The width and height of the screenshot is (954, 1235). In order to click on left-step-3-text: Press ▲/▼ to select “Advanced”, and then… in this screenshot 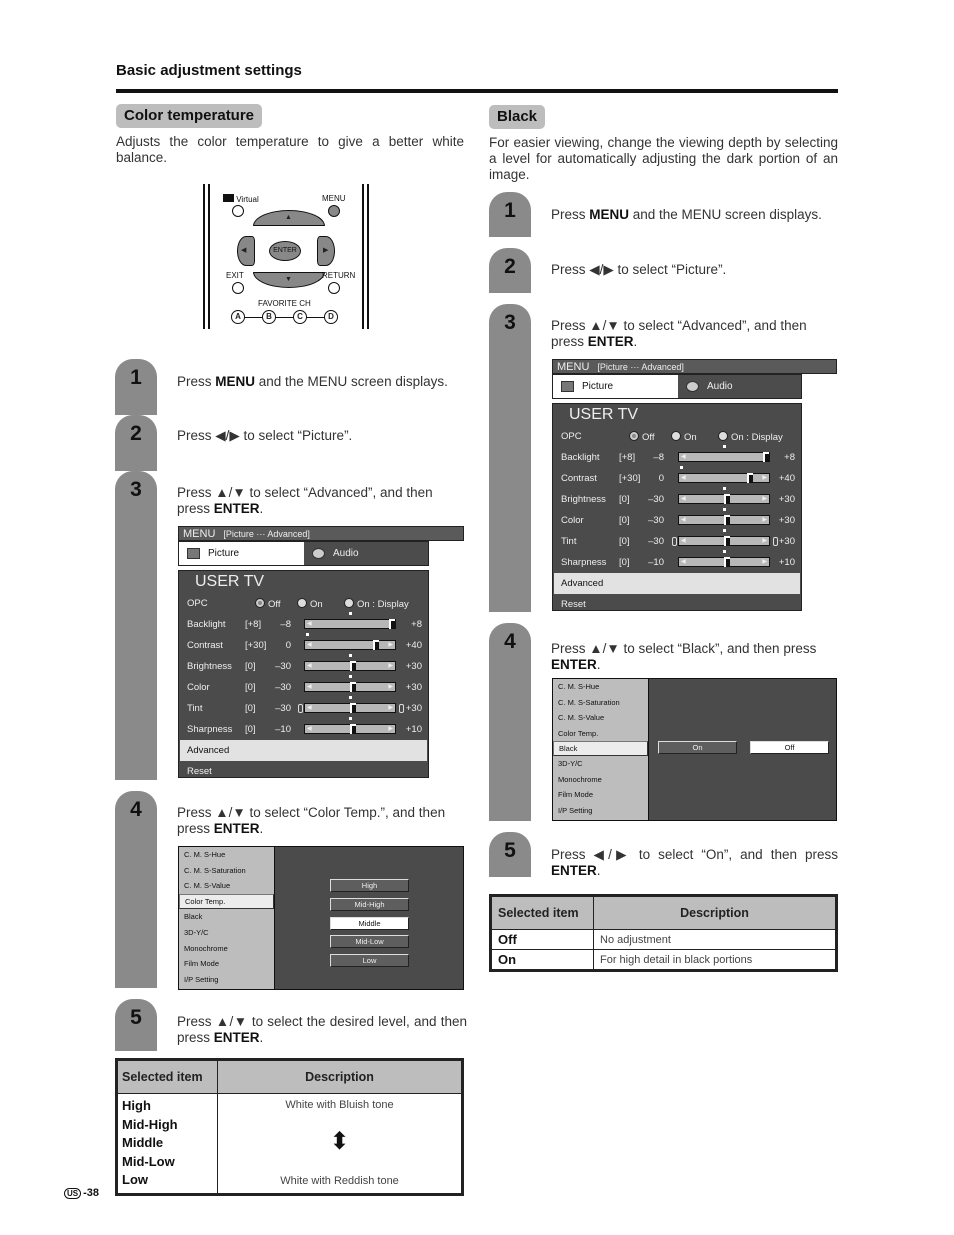, I will do `click(322, 501)`.